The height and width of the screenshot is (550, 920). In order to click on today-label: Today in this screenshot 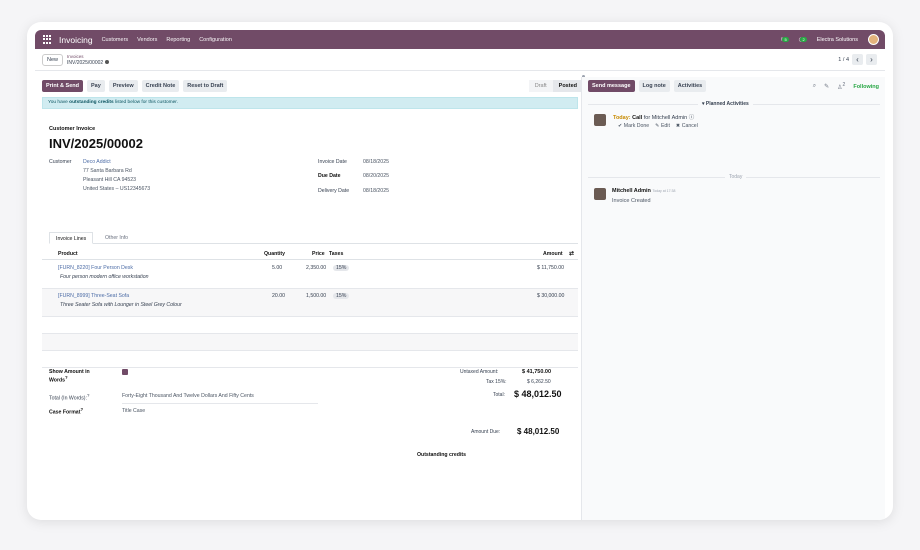, I will do `click(736, 177)`.